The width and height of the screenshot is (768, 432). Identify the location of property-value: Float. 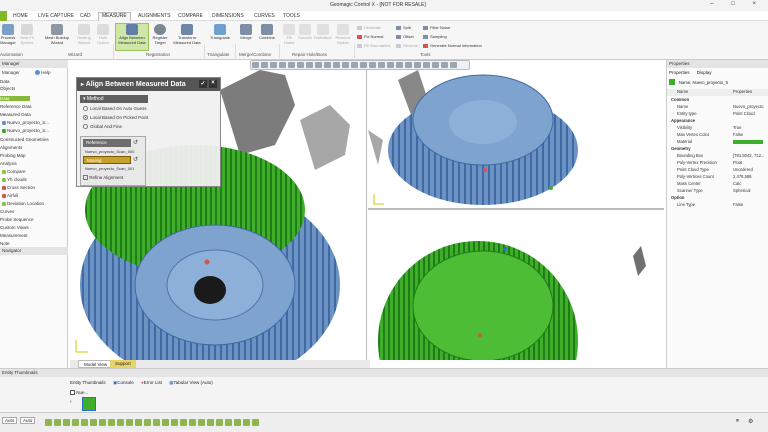
(737, 162).